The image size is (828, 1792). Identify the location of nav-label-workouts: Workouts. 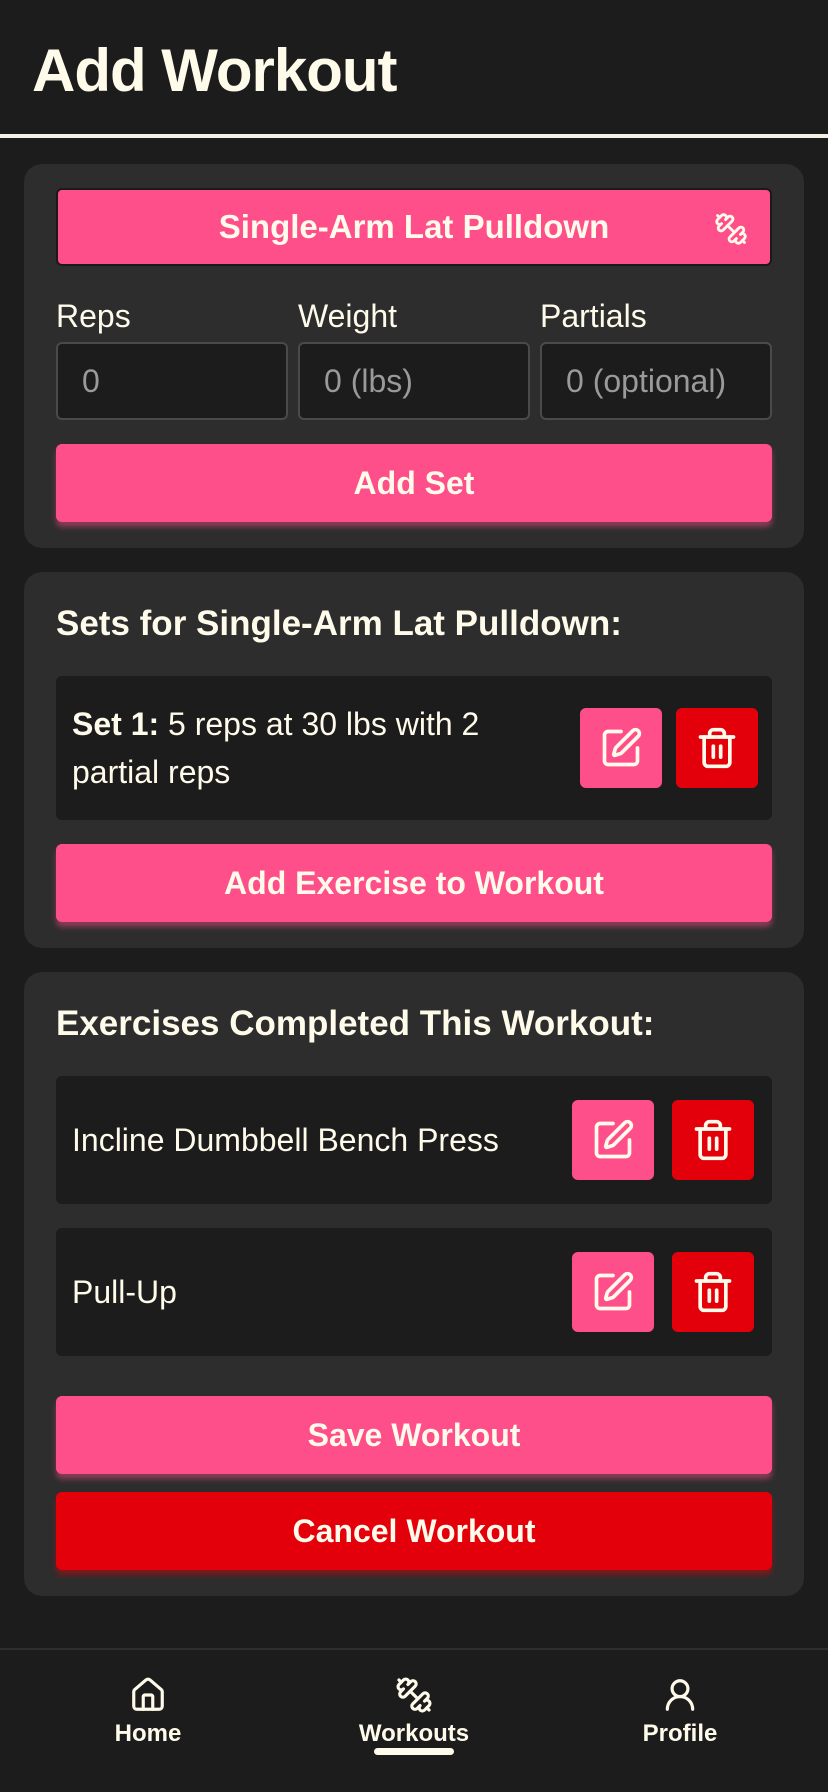
(414, 1733).